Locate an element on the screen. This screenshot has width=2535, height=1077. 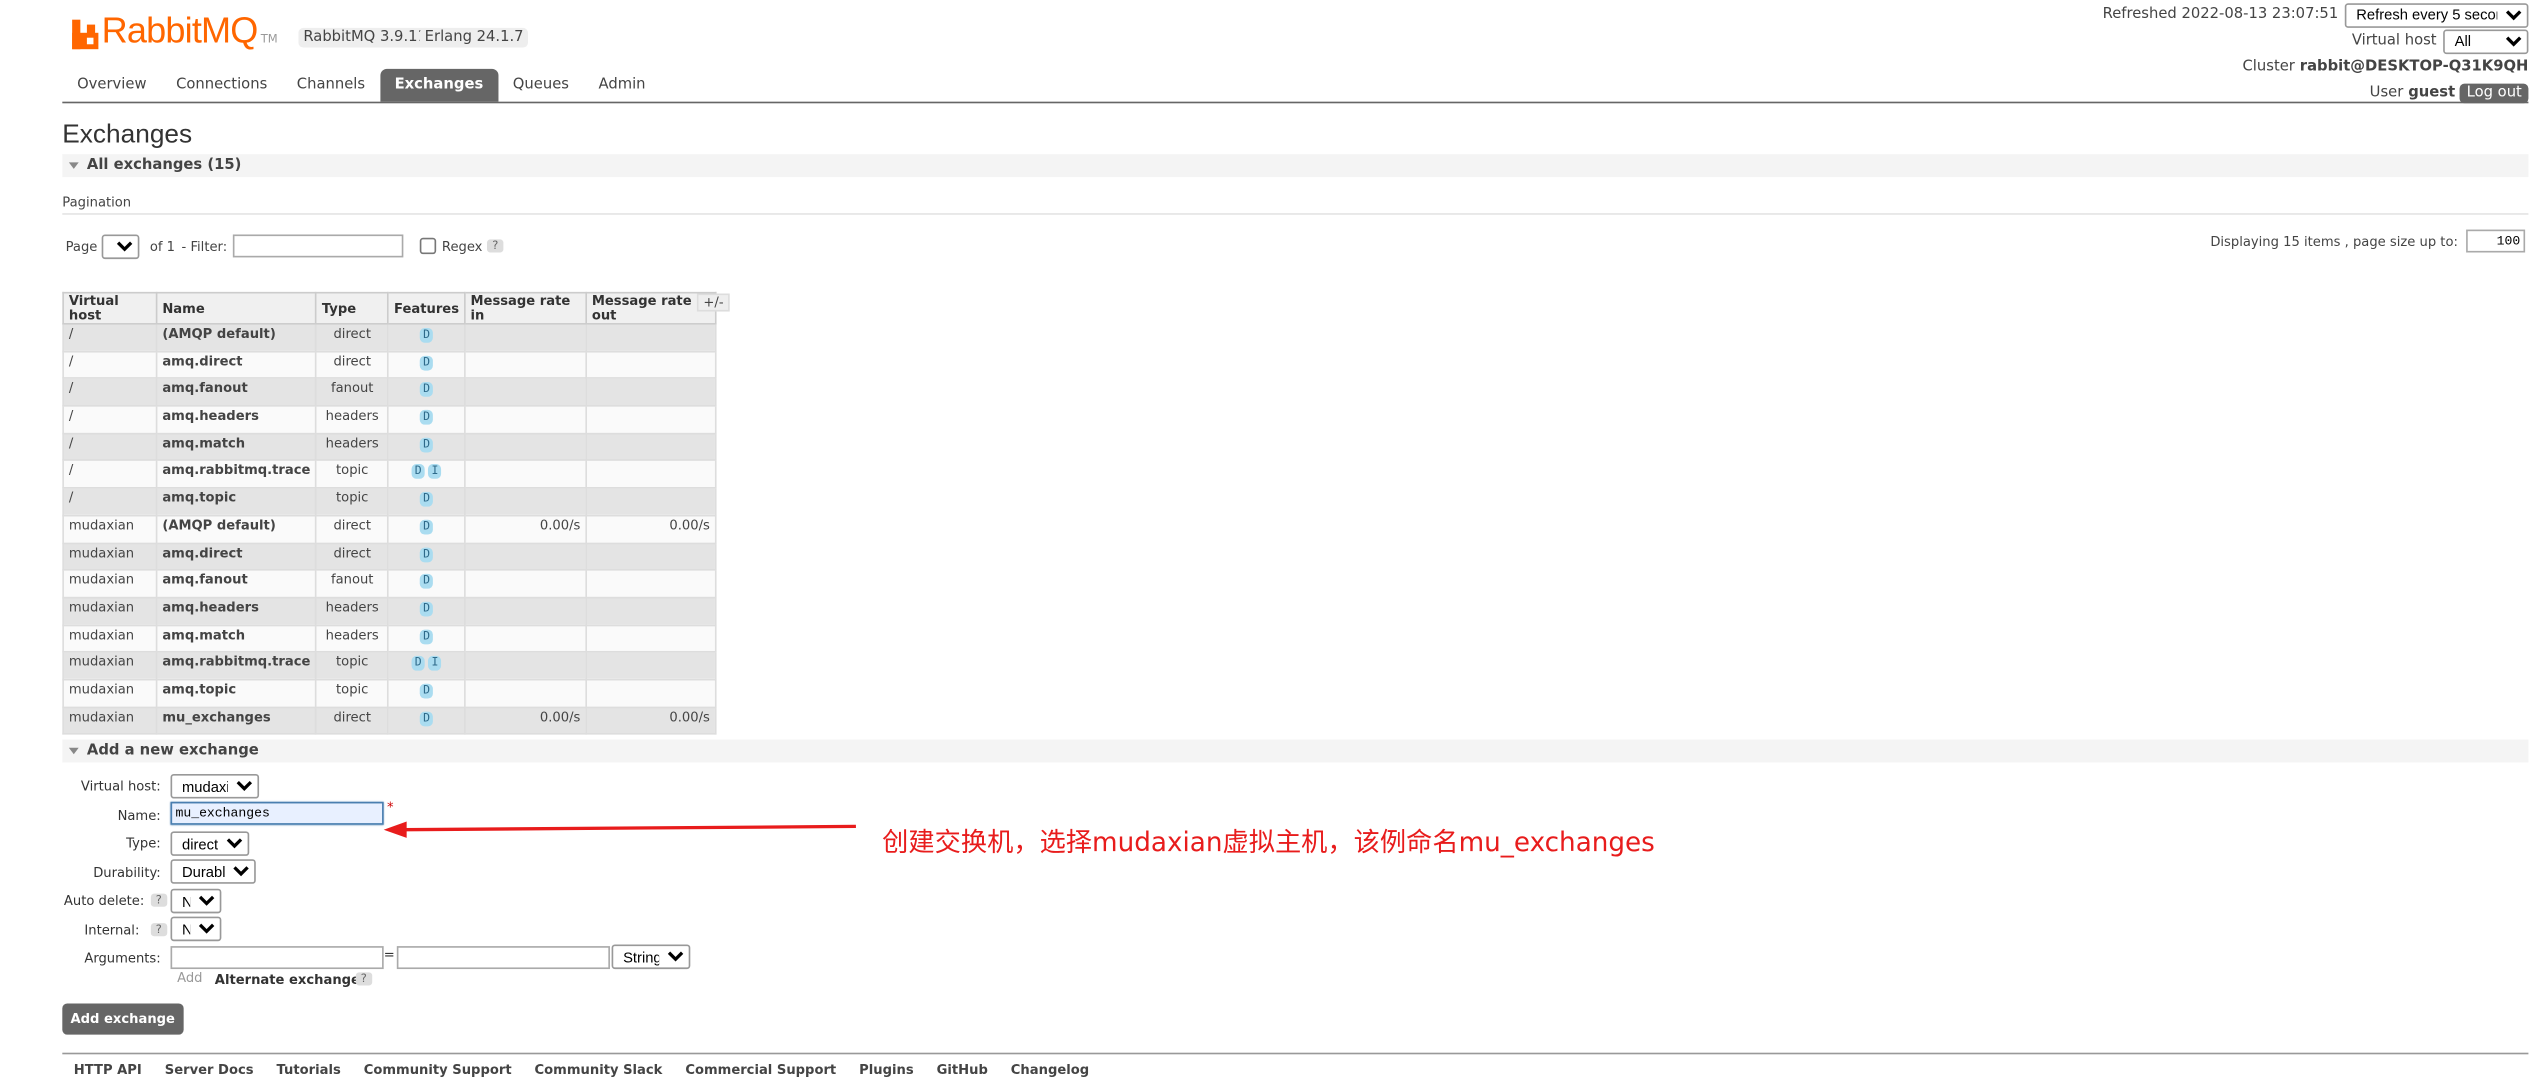
tab-exchanges: Exchanges is located at coordinates (439, 85).